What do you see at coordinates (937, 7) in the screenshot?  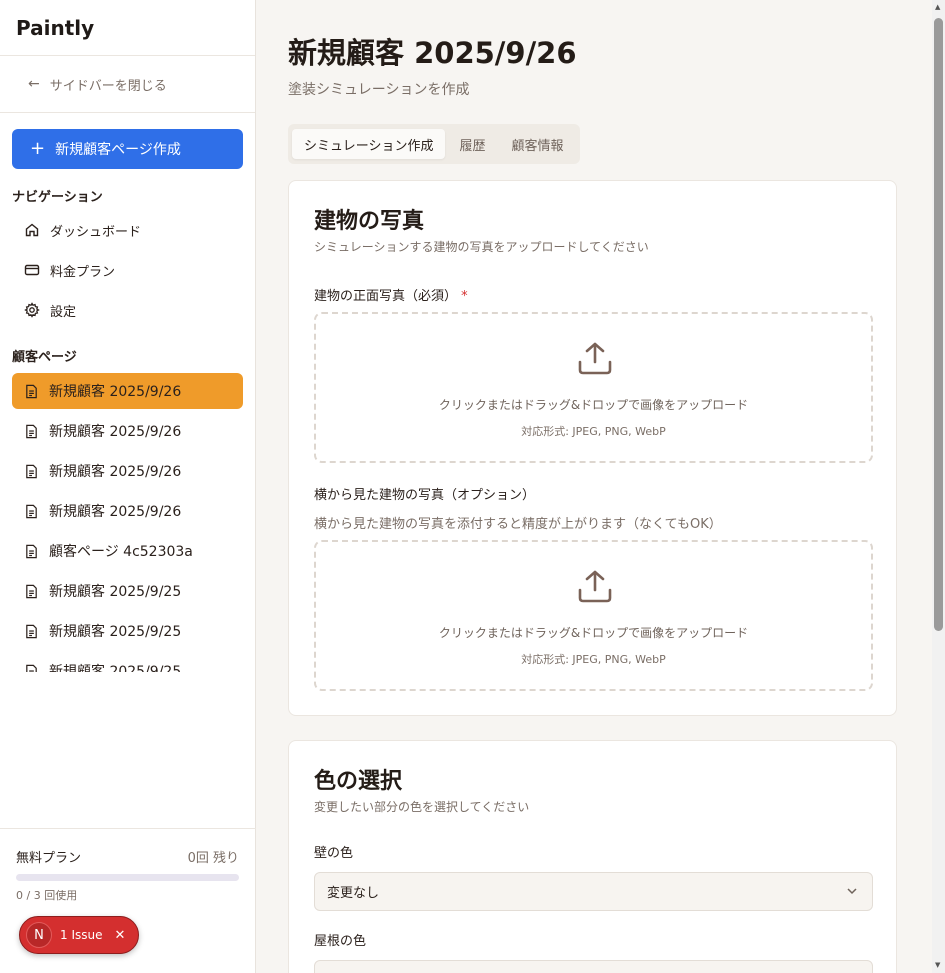 I see `scroll-up-icon: ▲` at bounding box center [937, 7].